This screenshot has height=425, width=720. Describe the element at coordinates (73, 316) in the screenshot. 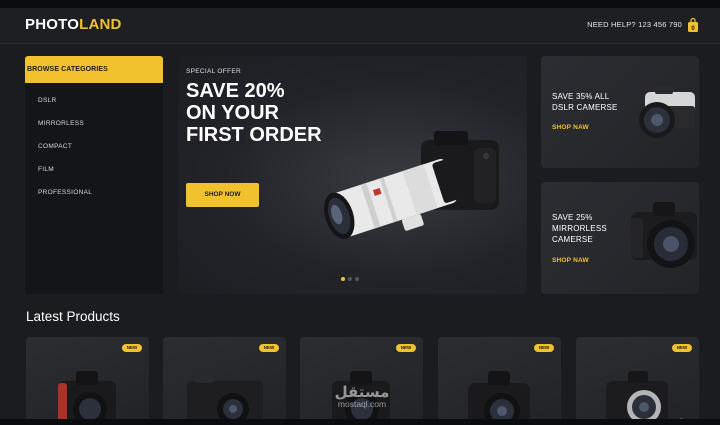

I see `latest-products-title: Latest Products` at that location.